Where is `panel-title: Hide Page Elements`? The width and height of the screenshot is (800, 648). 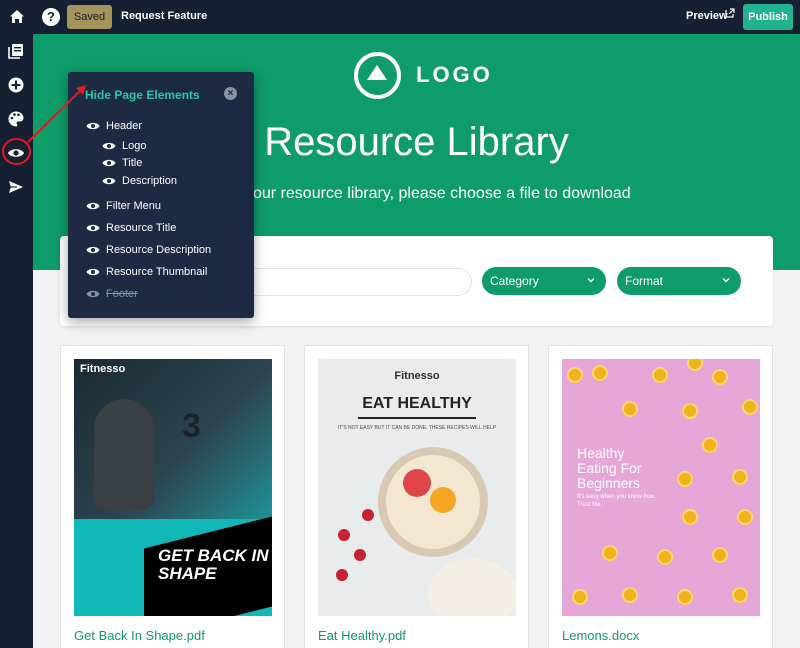 panel-title: Hide Page Elements is located at coordinates (142, 95).